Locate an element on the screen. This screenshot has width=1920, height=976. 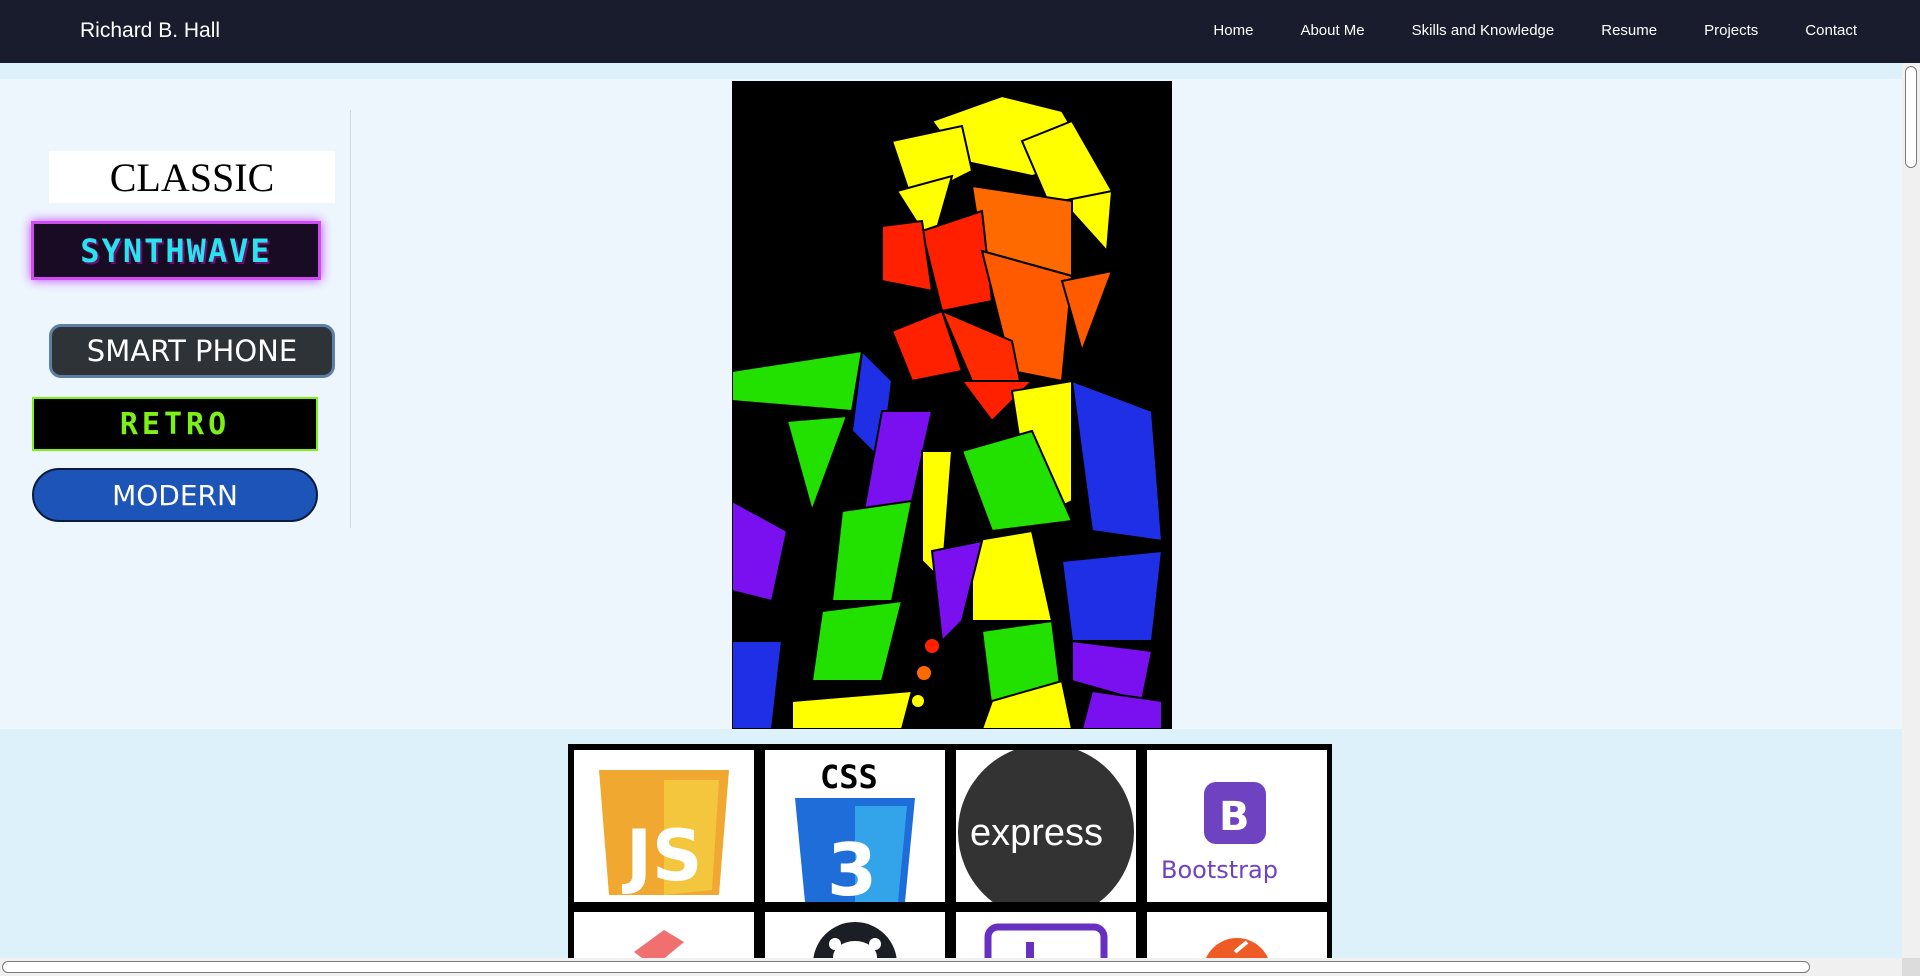
heroku-icon is located at coordinates (1046, 942).